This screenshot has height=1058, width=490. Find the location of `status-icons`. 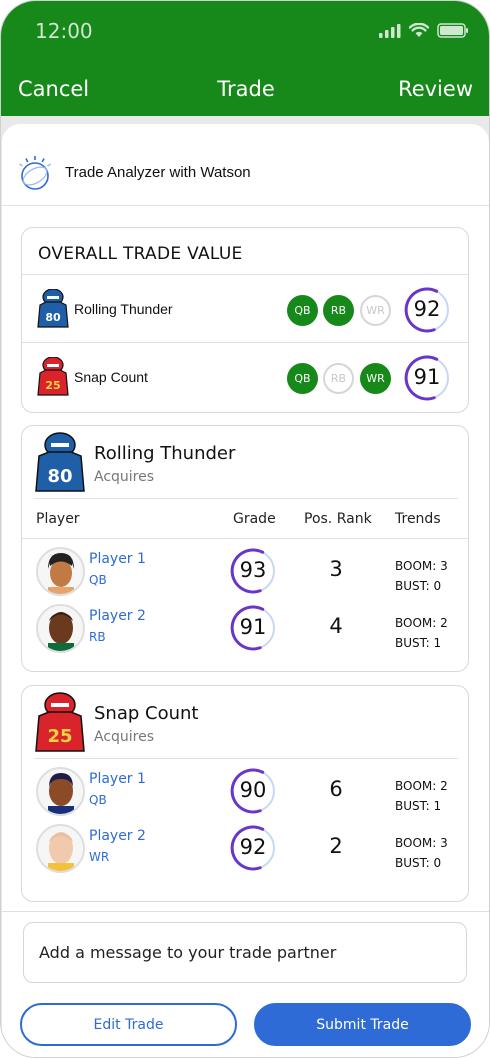

status-icons is located at coordinates (424, 30).